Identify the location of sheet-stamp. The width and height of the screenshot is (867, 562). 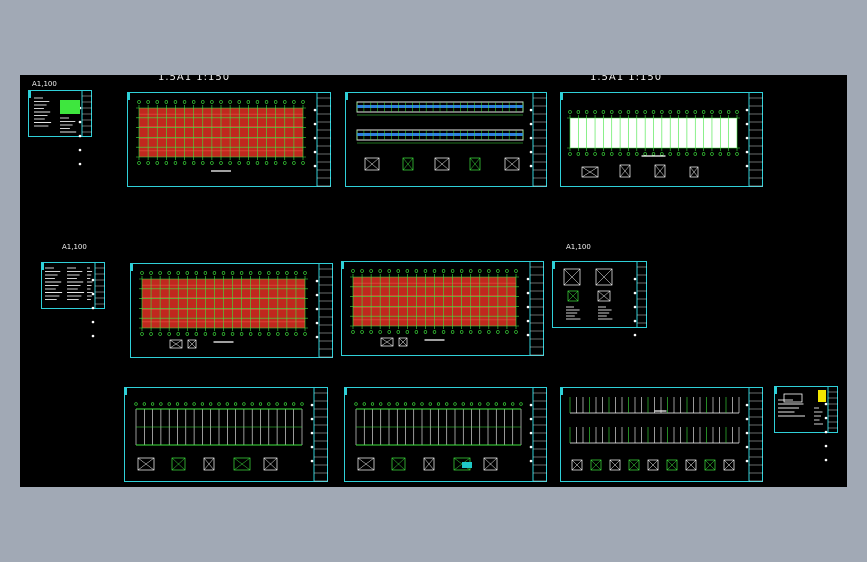
(806, 424).